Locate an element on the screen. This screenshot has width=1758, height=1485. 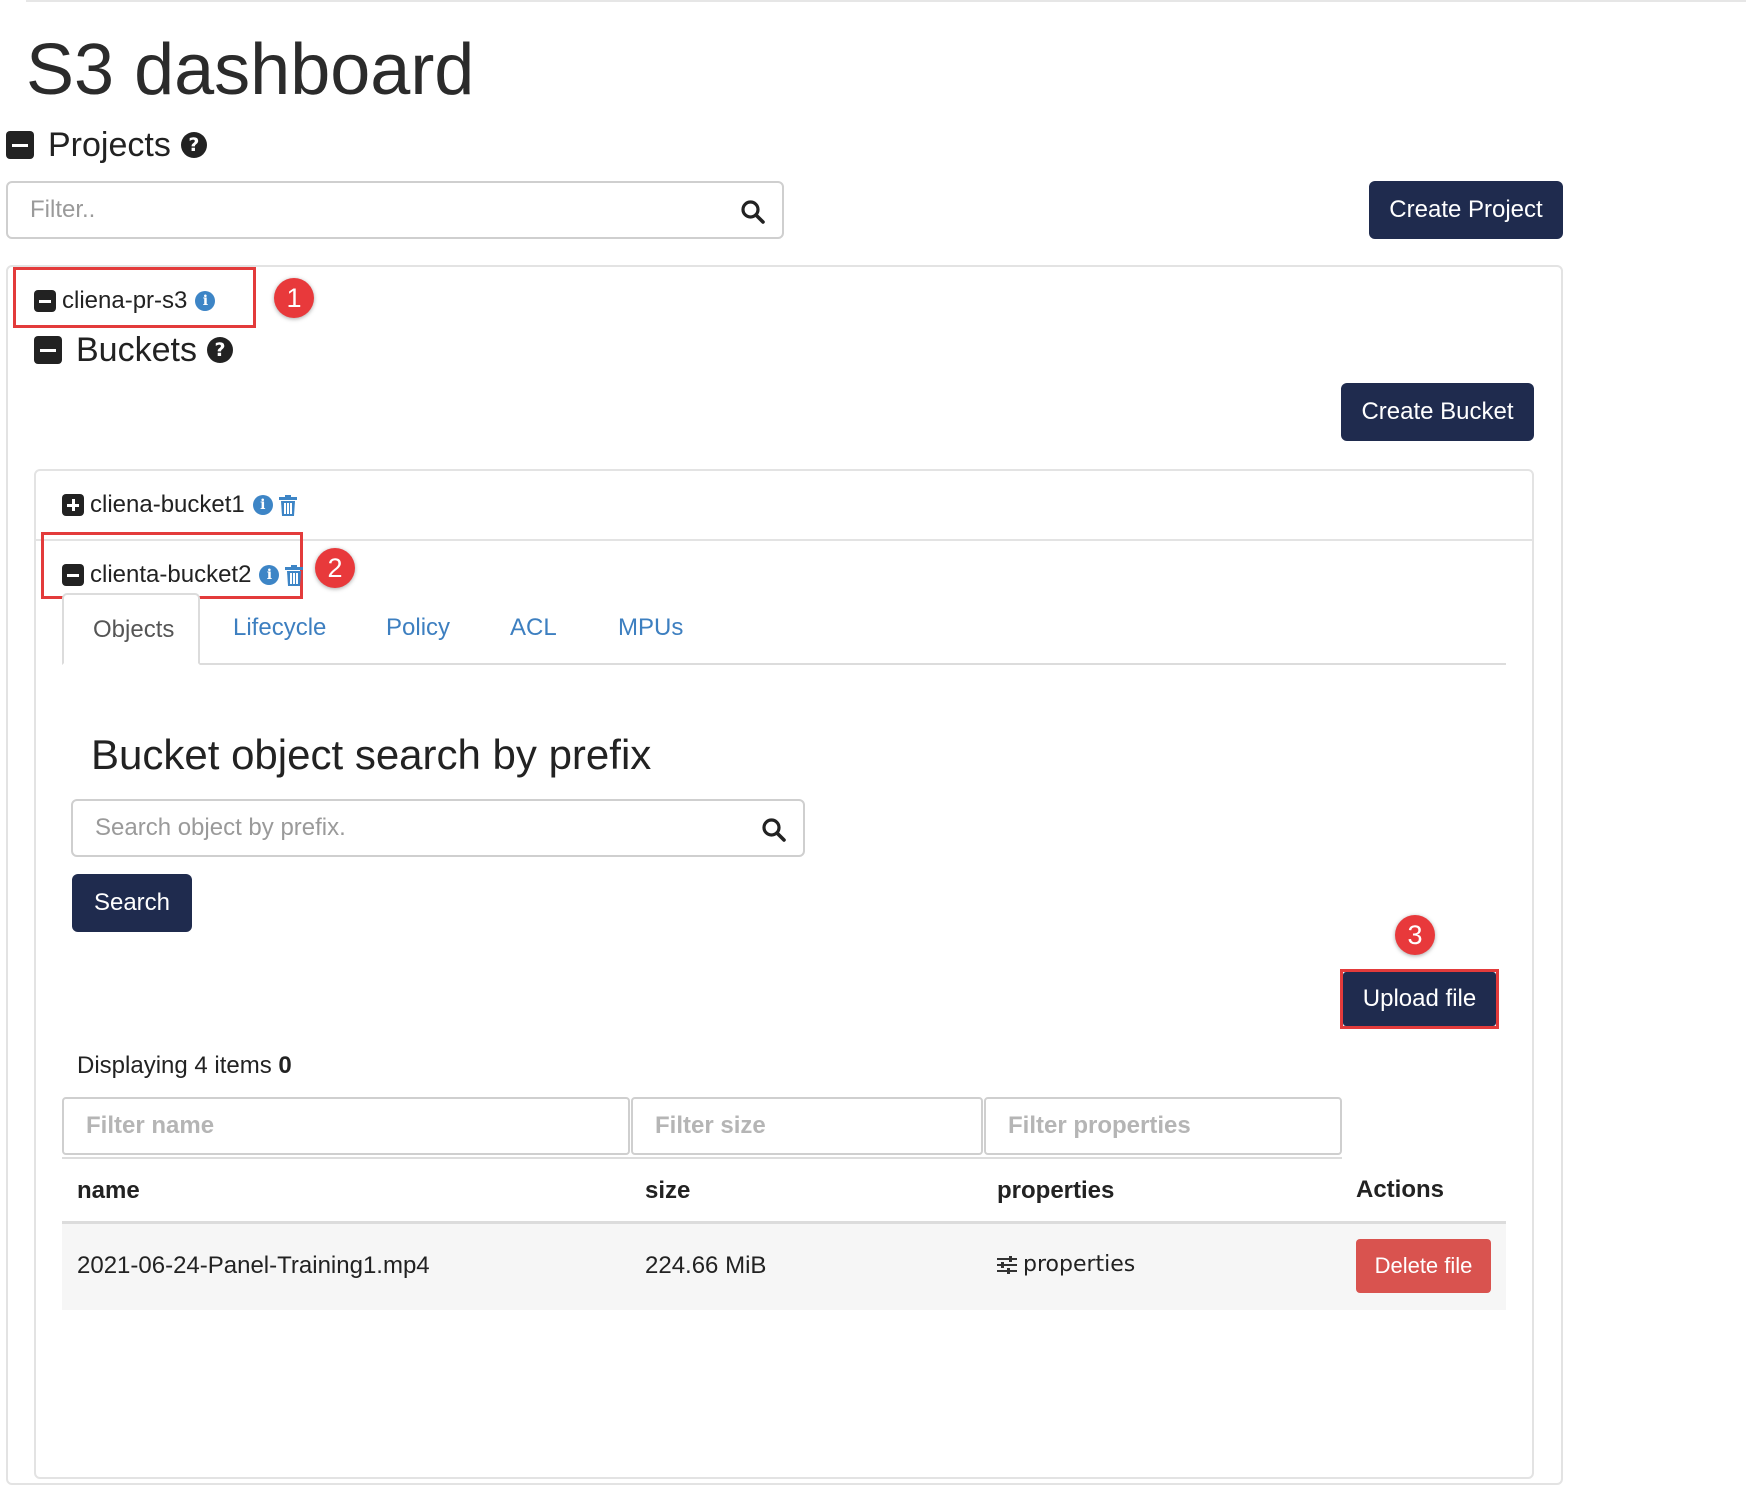
project-name: cliena-pr-s3 is located at coordinates (124, 301).